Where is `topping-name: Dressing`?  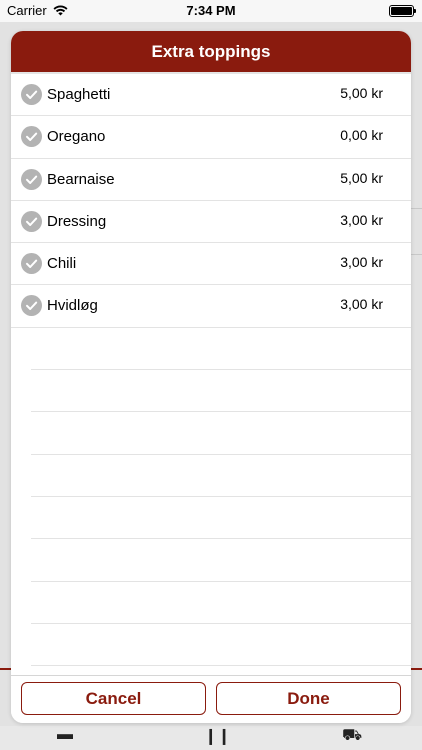
topping-name: Dressing is located at coordinates (77, 221).